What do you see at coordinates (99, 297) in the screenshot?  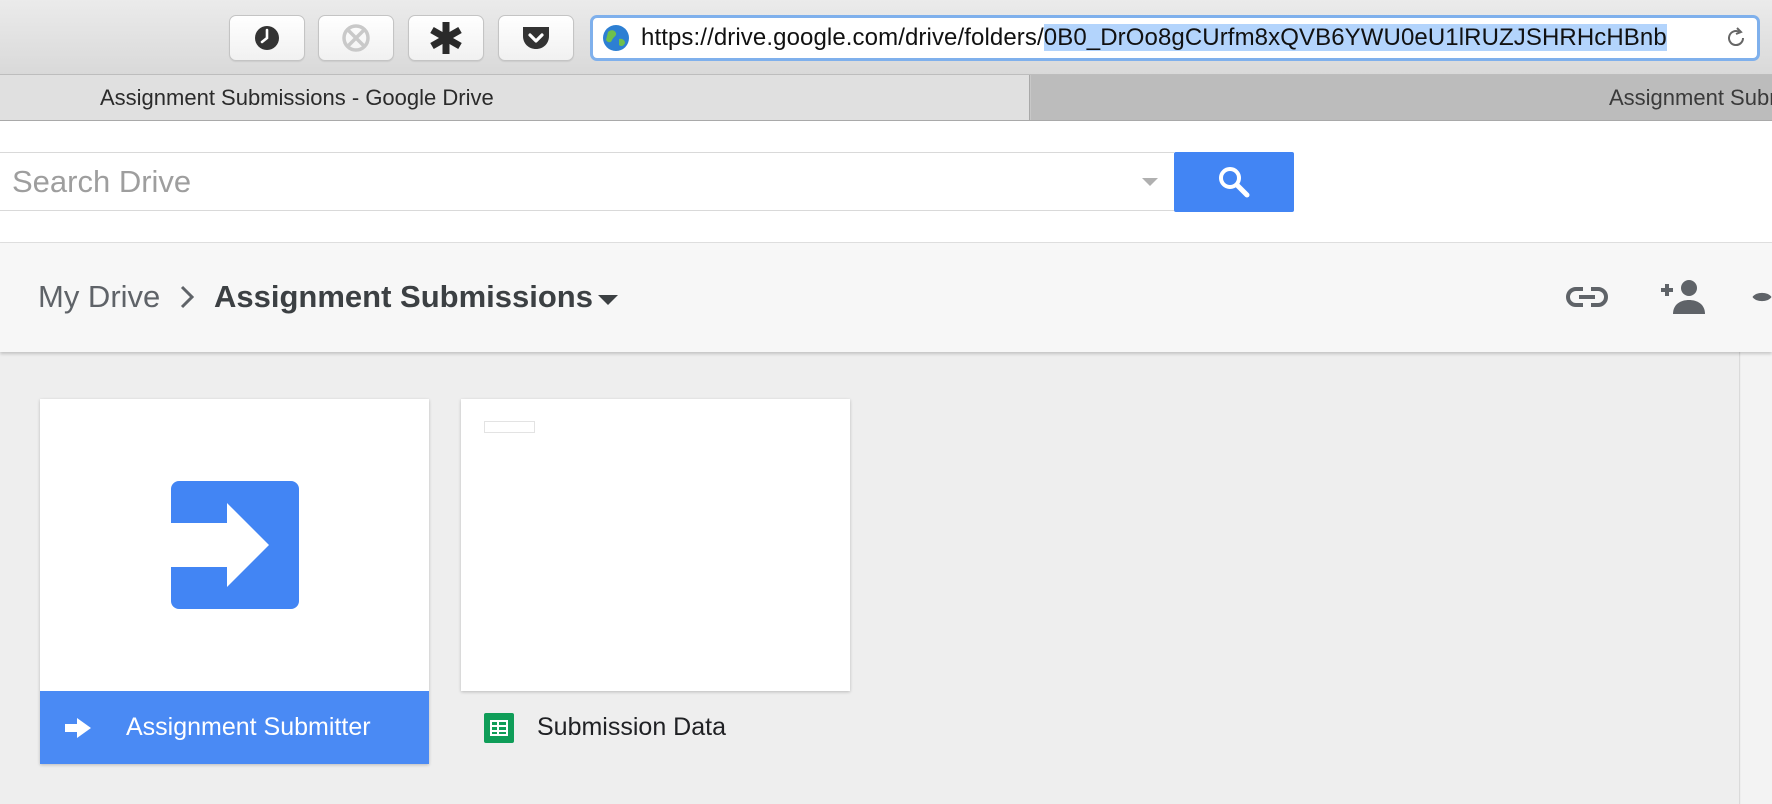 I see `breadcrumb-root: My Drive` at bounding box center [99, 297].